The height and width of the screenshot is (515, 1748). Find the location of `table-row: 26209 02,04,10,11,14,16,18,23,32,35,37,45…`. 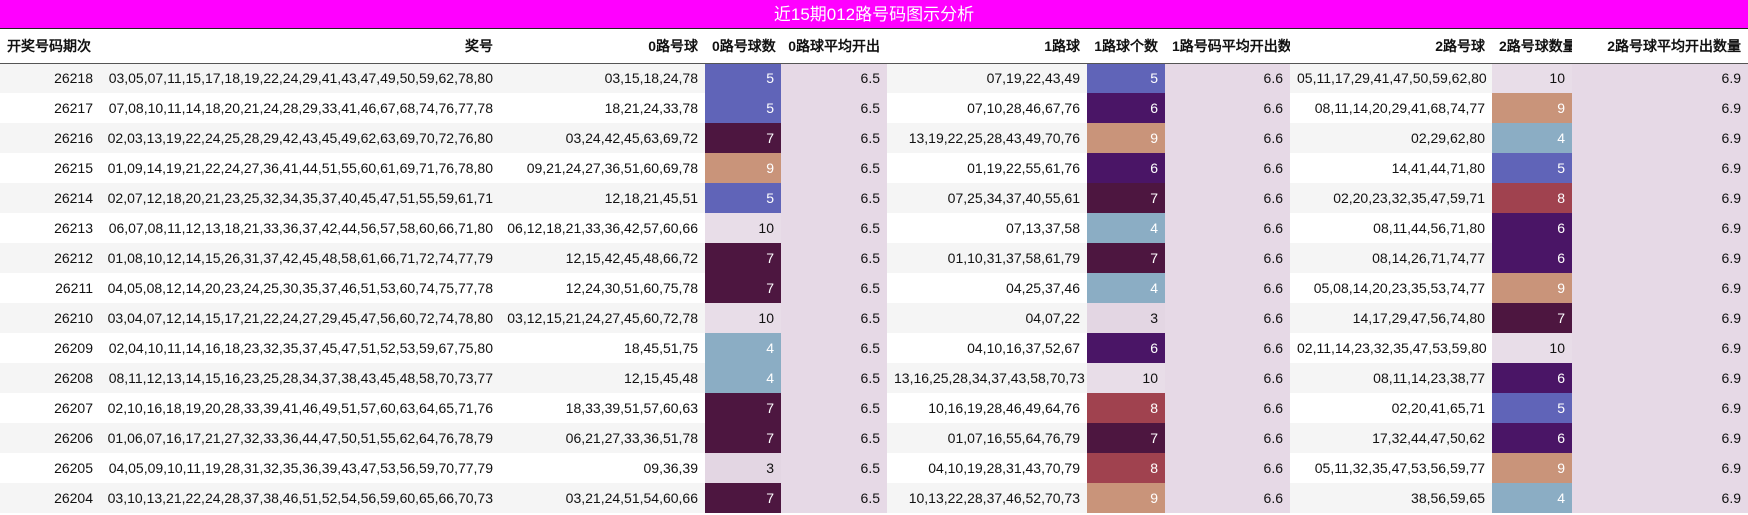

table-row: 26209 02,04,10,11,14,16,18,23,32,35,37,45… is located at coordinates (874, 348).